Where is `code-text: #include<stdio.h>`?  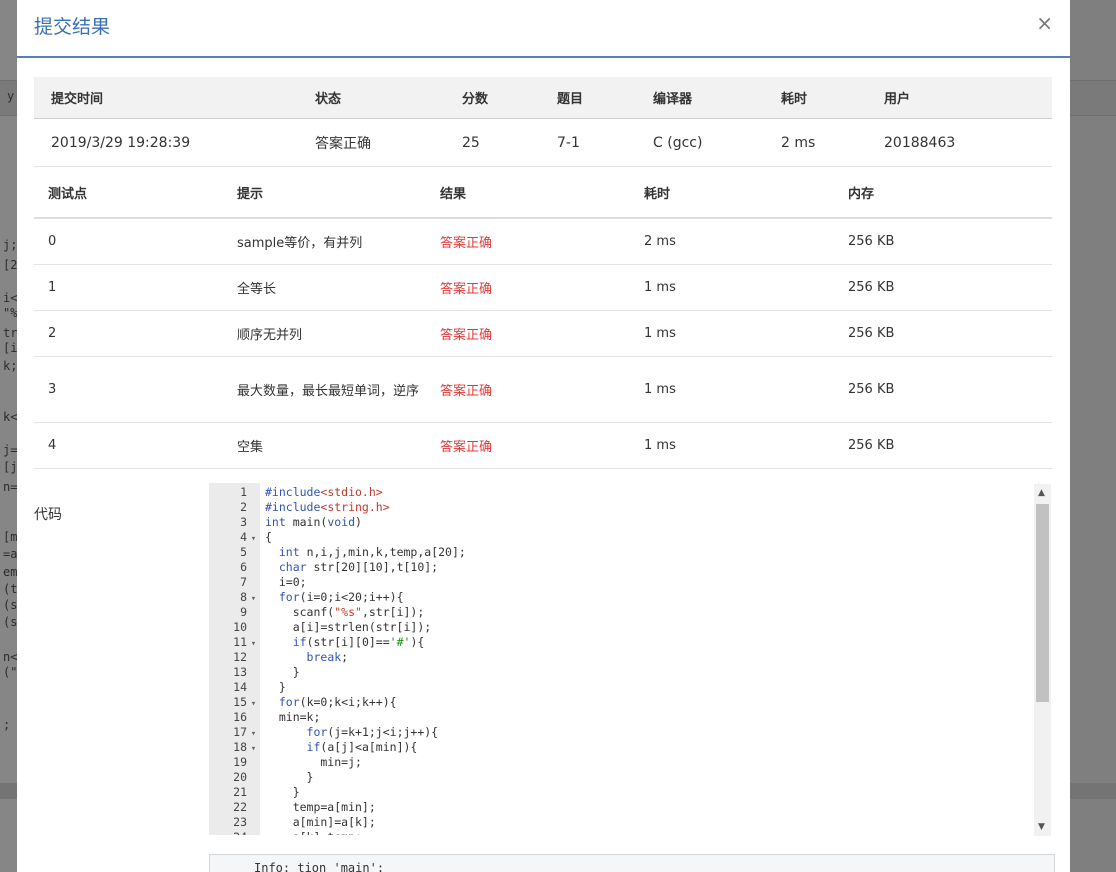 code-text: #include<stdio.h> is located at coordinates (324, 492).